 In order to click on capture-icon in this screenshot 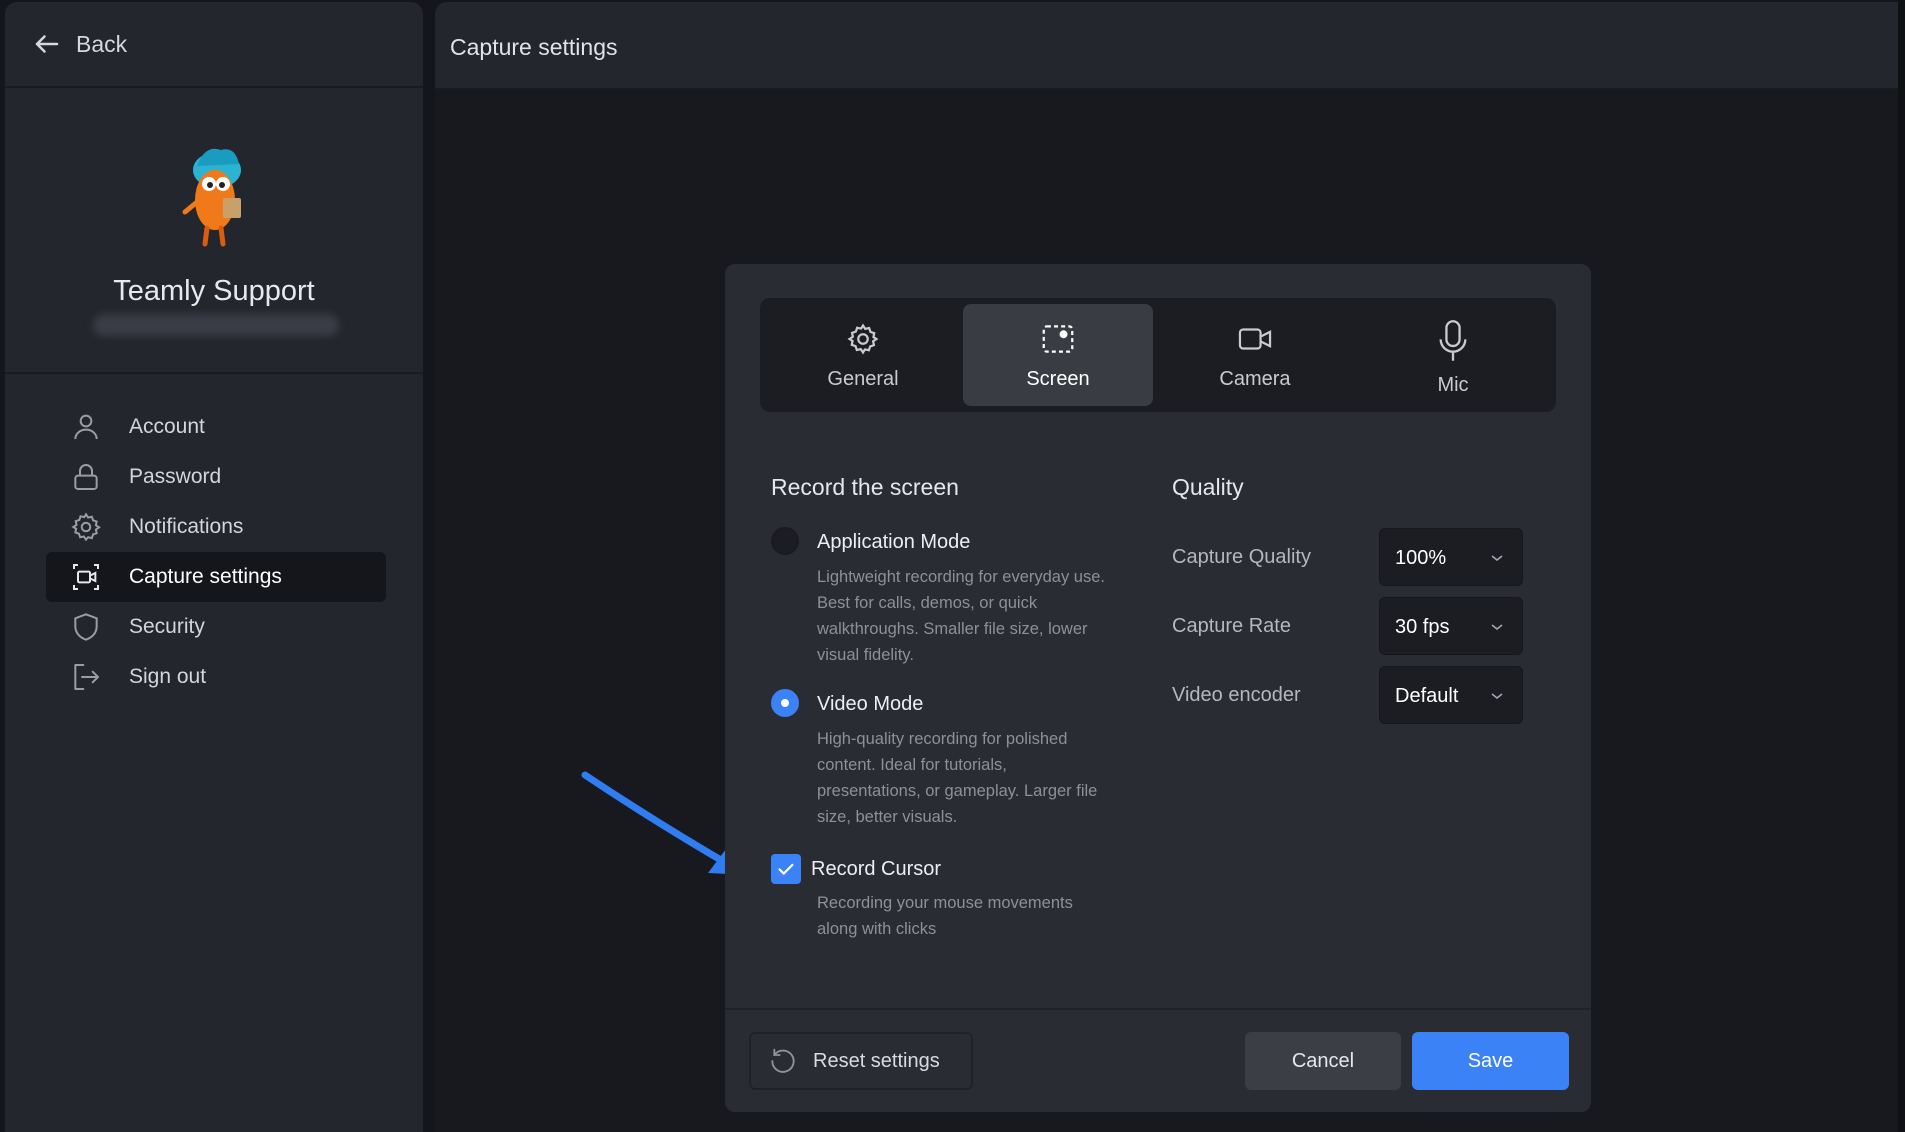, I will do `click(86, 577)`.